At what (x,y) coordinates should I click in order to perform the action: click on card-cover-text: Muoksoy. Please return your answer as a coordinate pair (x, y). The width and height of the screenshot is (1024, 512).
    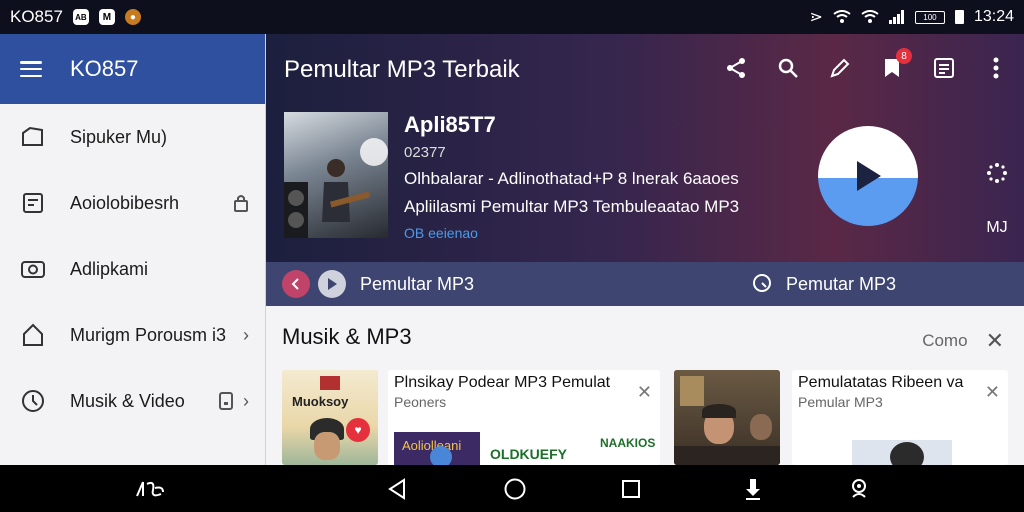
    Looking at the image, I should click on (320, 401).